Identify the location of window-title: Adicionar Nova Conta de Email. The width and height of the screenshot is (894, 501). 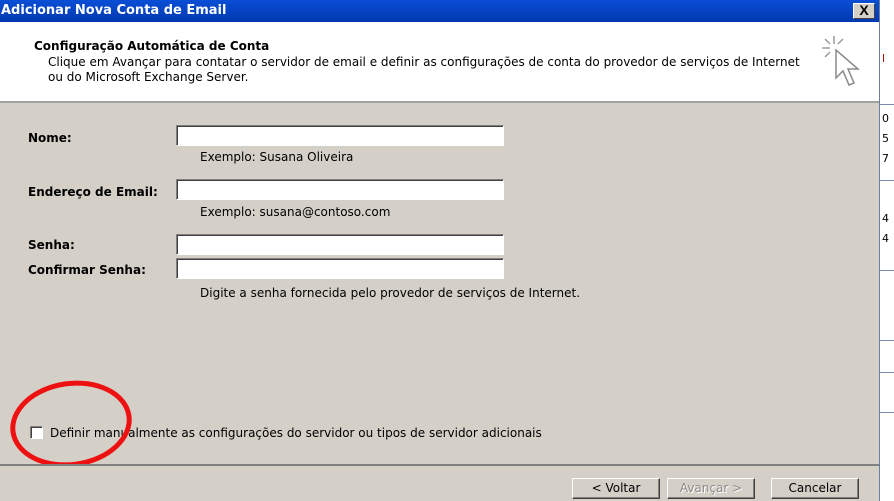
(114, 10).